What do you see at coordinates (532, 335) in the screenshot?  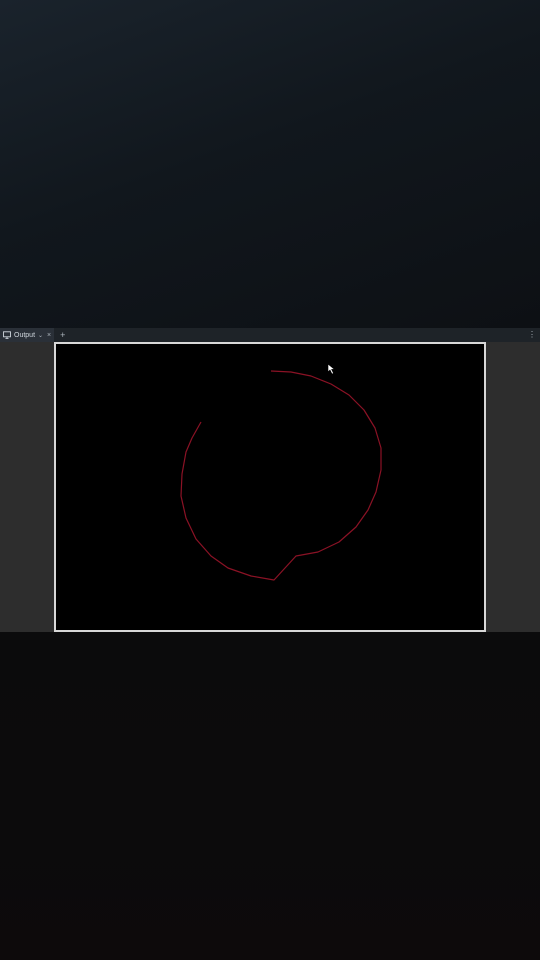 I see `more-options-icon: ⋮` at bounding box center [532, 335].